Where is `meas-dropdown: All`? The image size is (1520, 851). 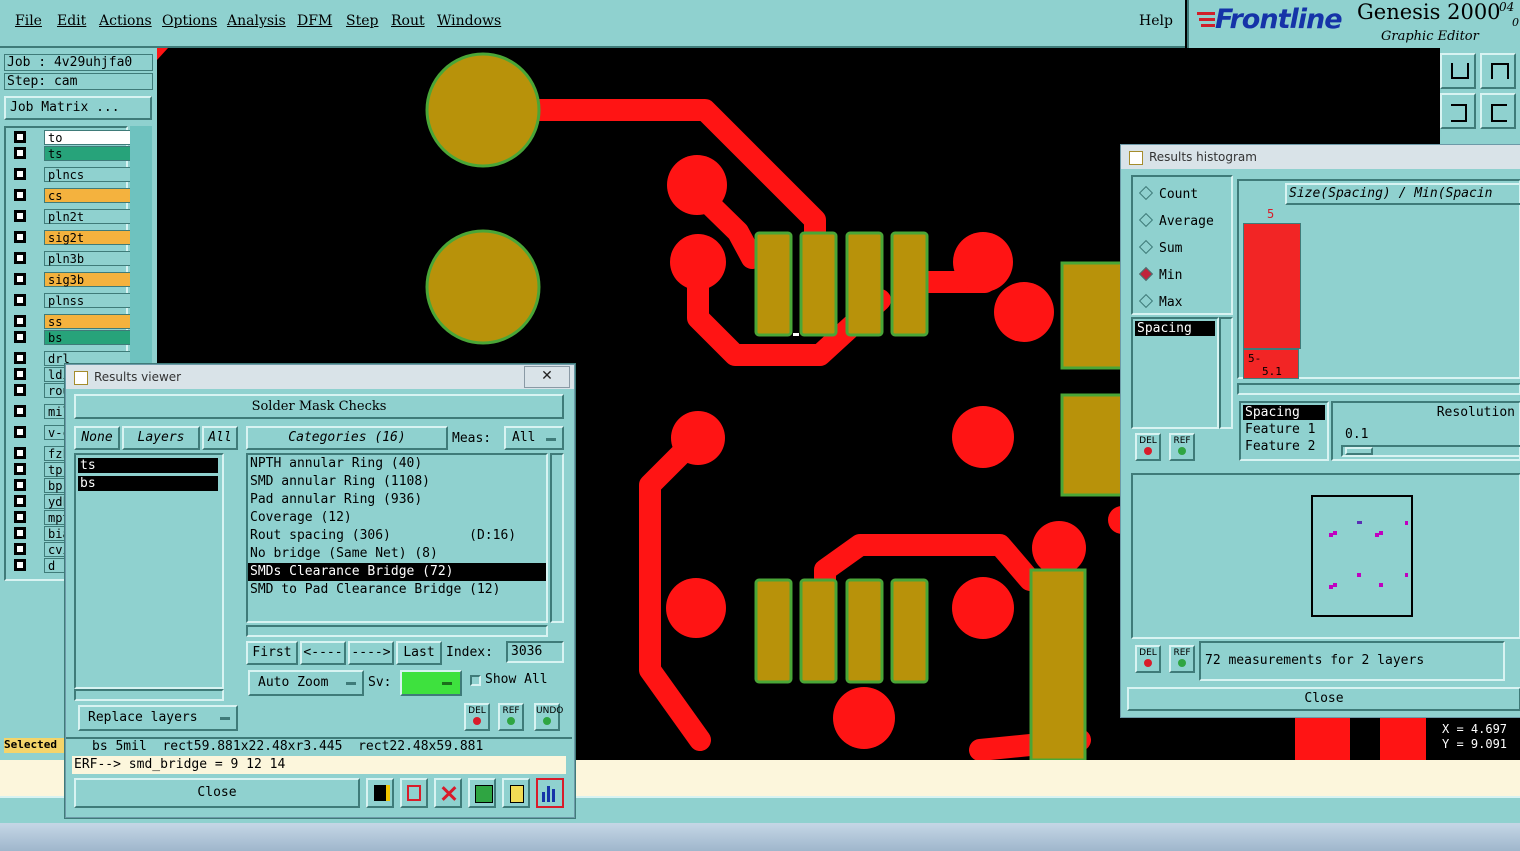 meas-dropdown: All is located at coordinates (534, 438).